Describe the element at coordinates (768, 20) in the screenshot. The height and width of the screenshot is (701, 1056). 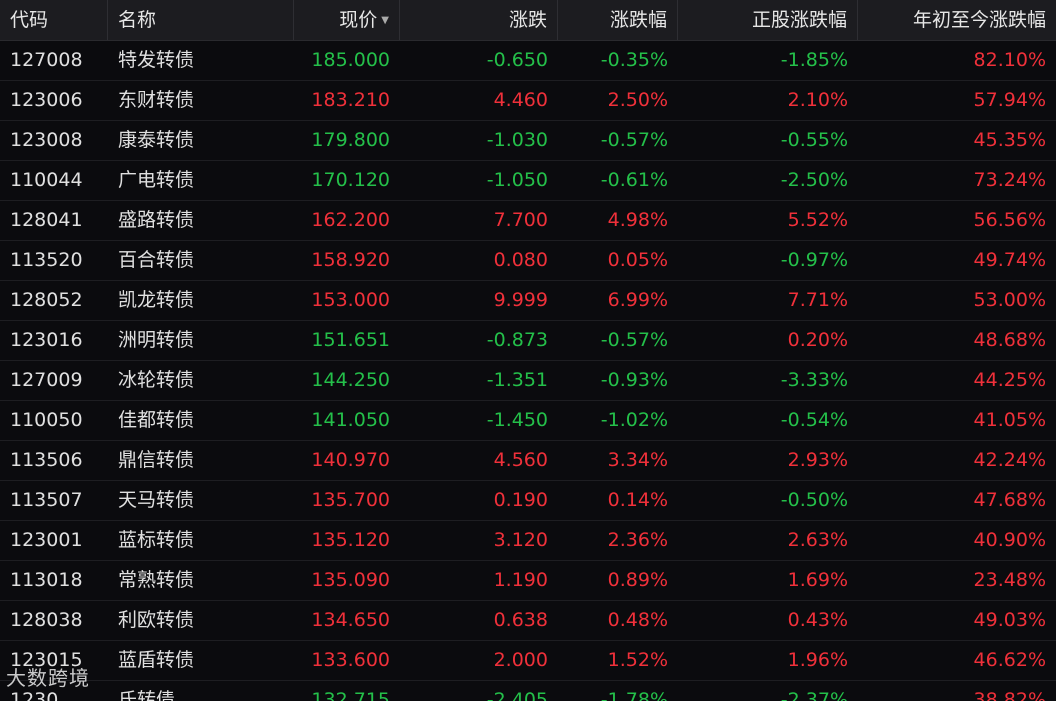
I see `header-stock-change-pct: 正股涨跌幅` at that location.